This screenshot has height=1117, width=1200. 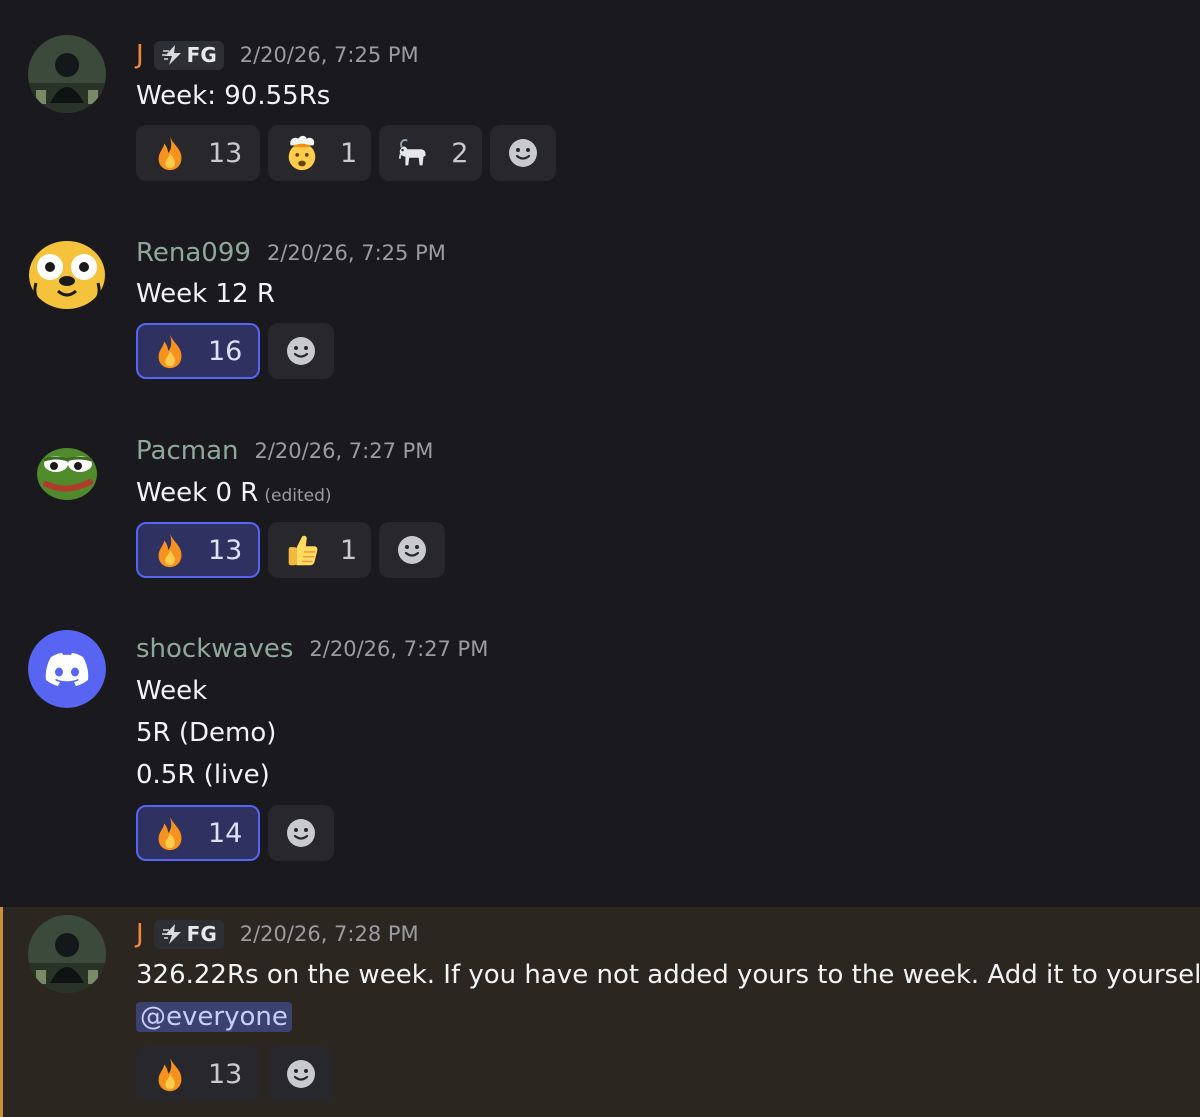 I want to click on username: Rena099, so click(x=193, y=253).